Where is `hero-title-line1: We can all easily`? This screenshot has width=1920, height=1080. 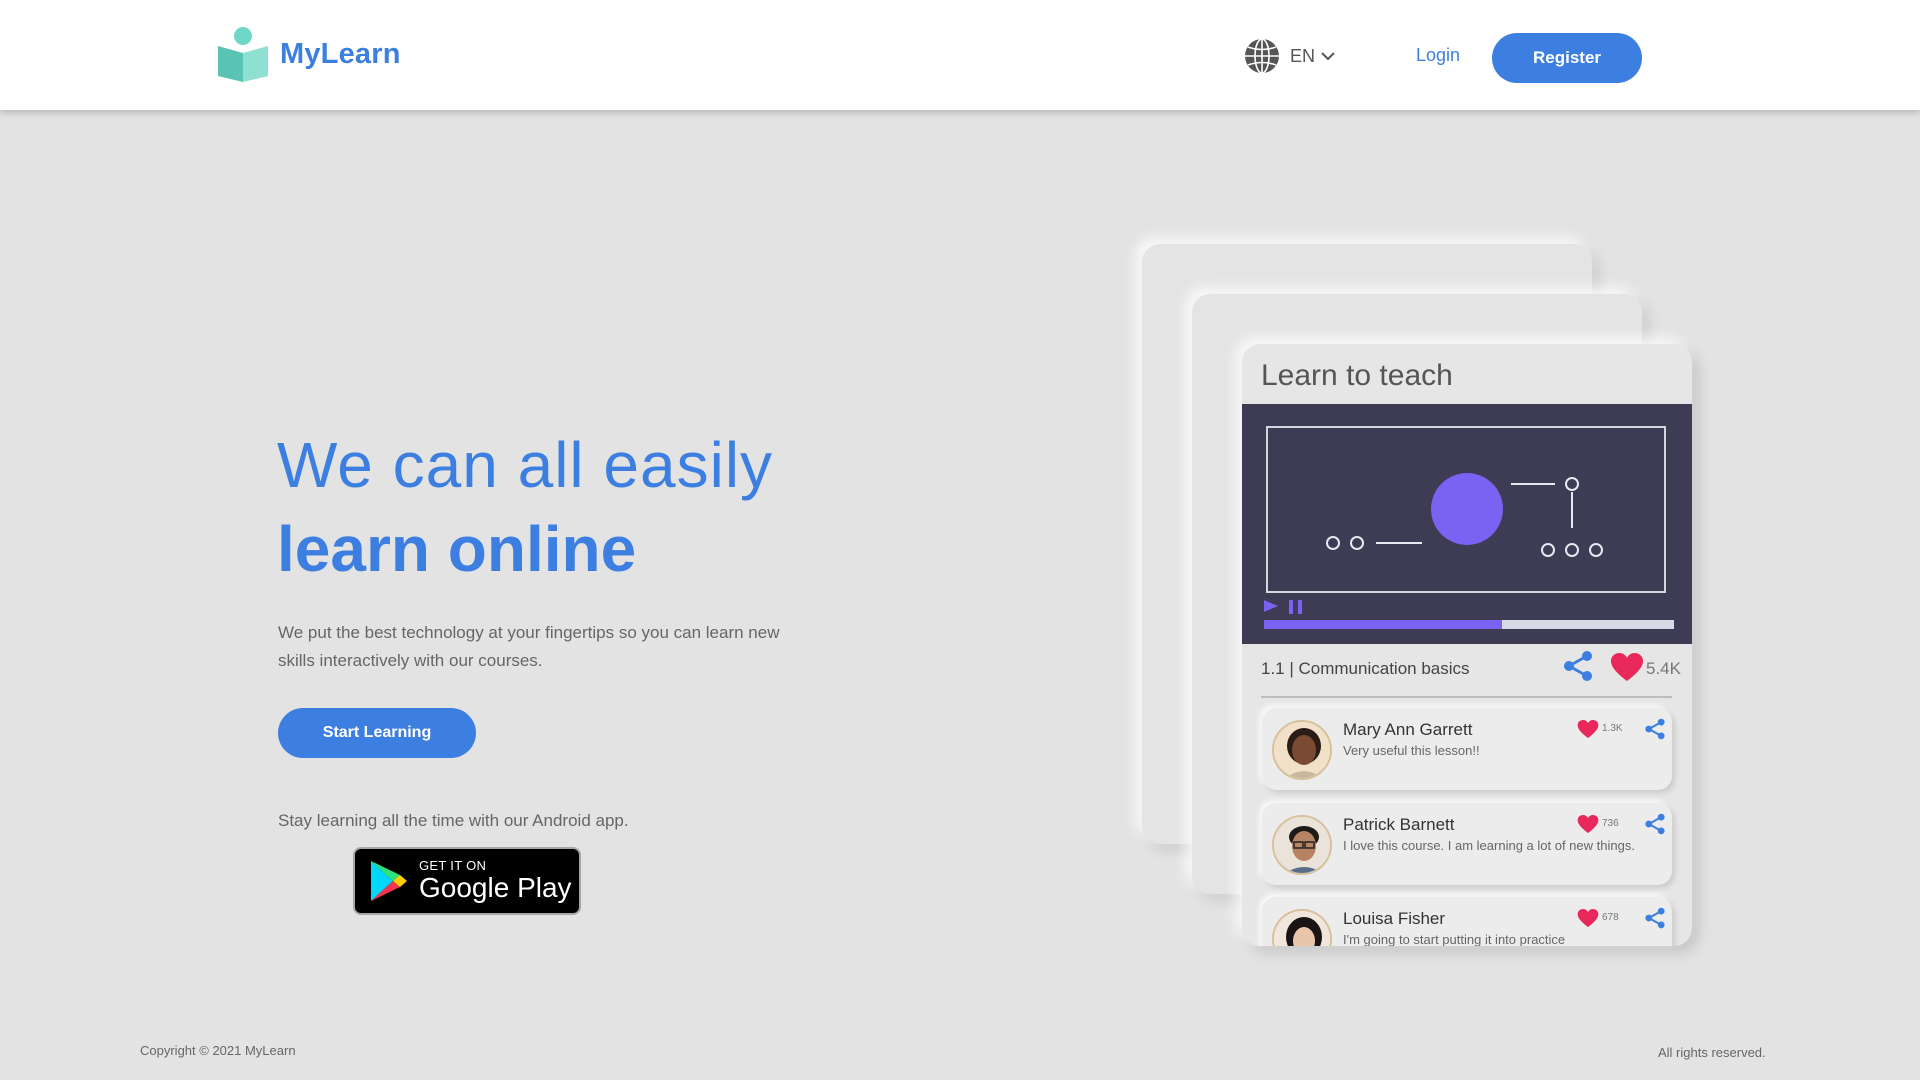
hero-title-line1: We can all easily is located at coordinates (525, 465).